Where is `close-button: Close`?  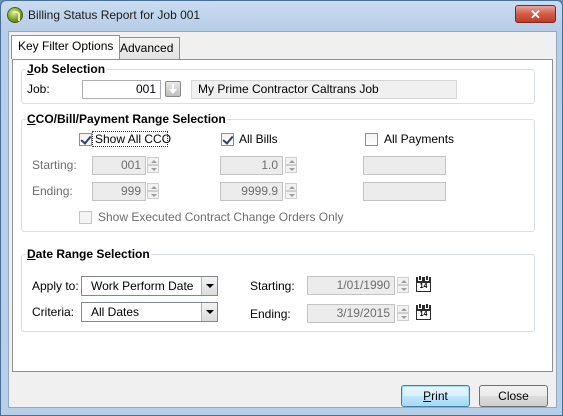
close-button: Close is located at coordinates (513, 396).